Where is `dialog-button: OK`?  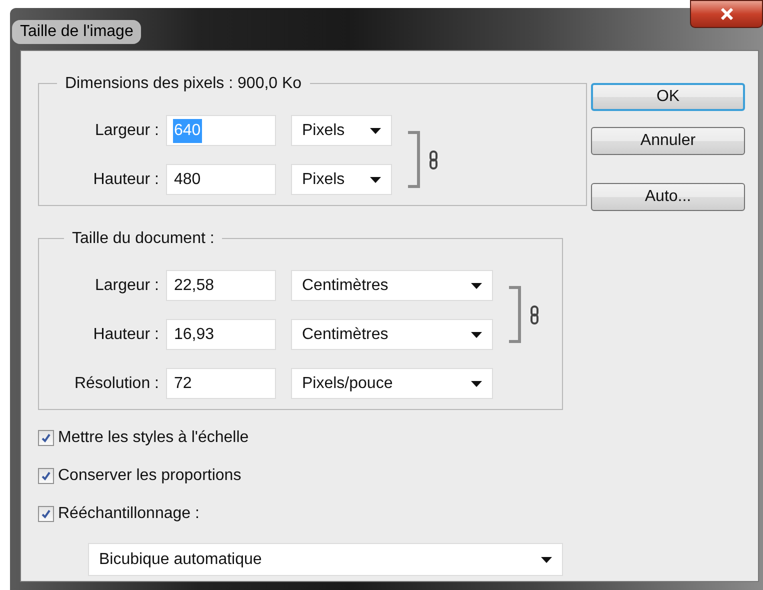
dialog-button: OK is located at coordinates (668, 97).